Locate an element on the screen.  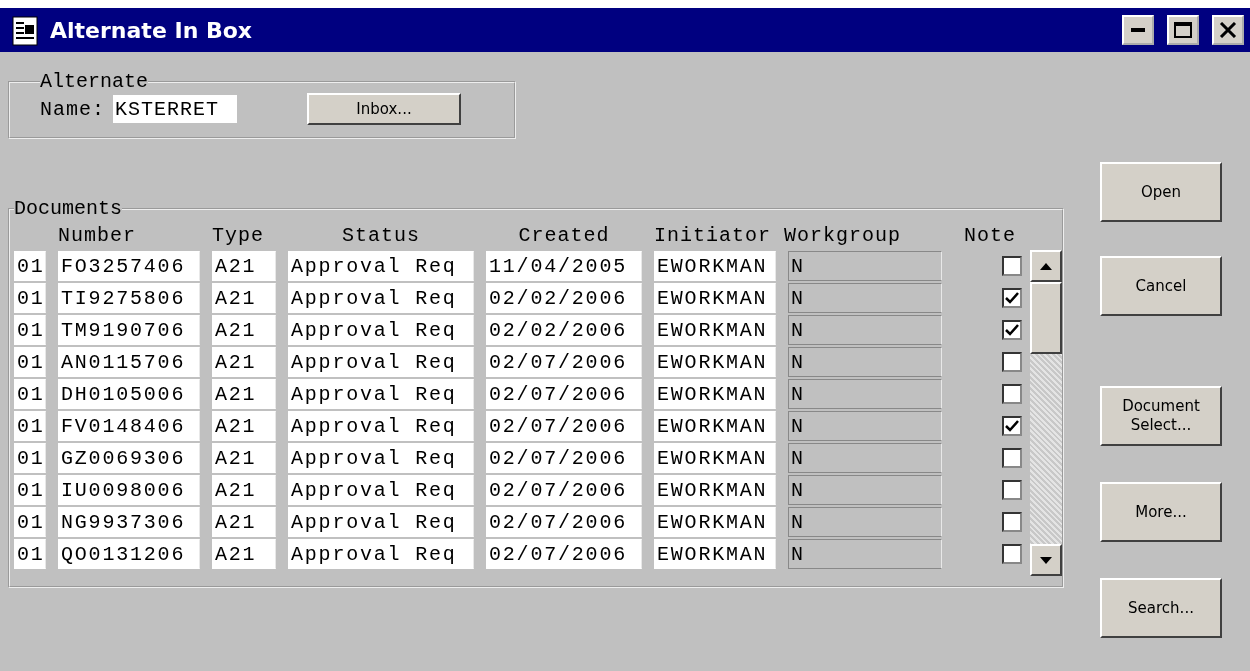
minimize-icon is located at coordinates (1138, 30).